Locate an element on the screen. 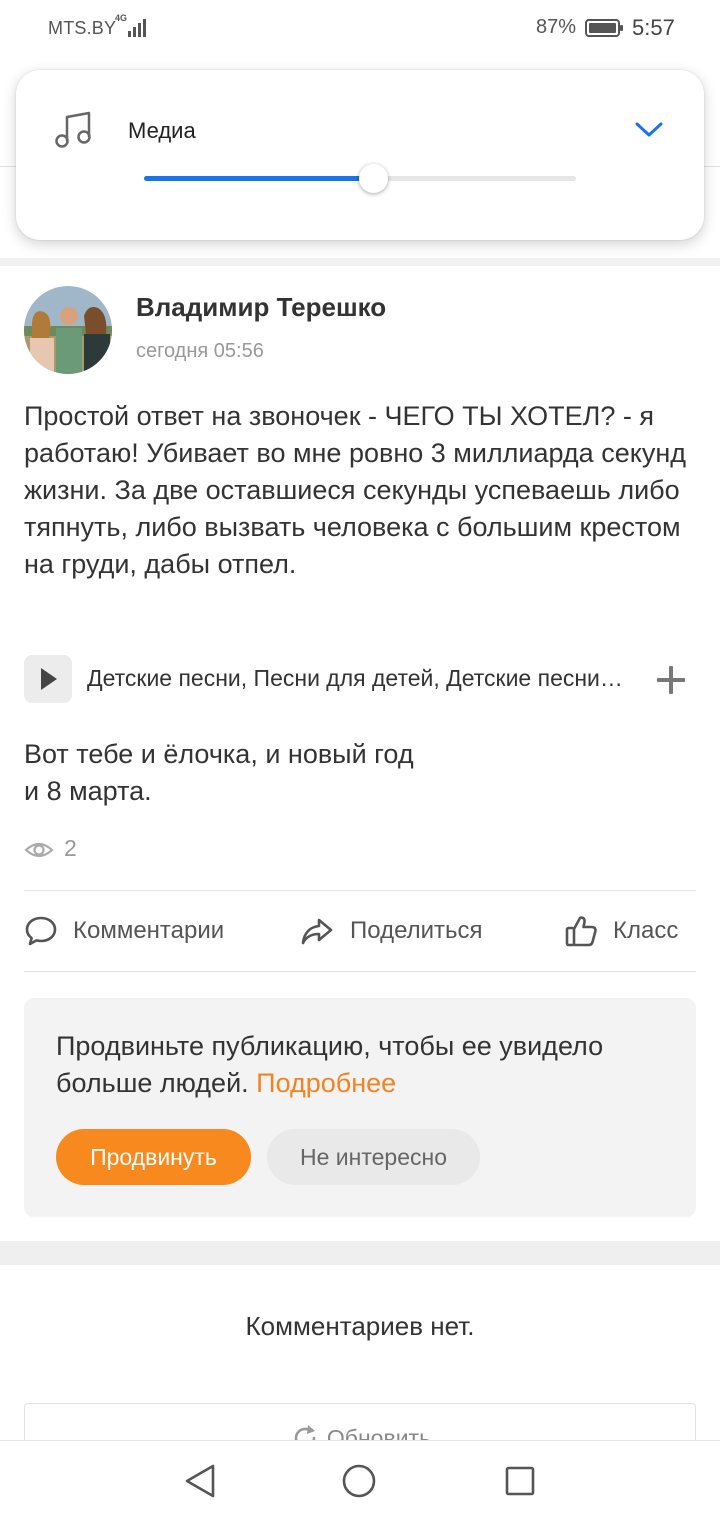 This screenshot has height=1520, width=720. eye-icon is located at coordinates (39, 850).